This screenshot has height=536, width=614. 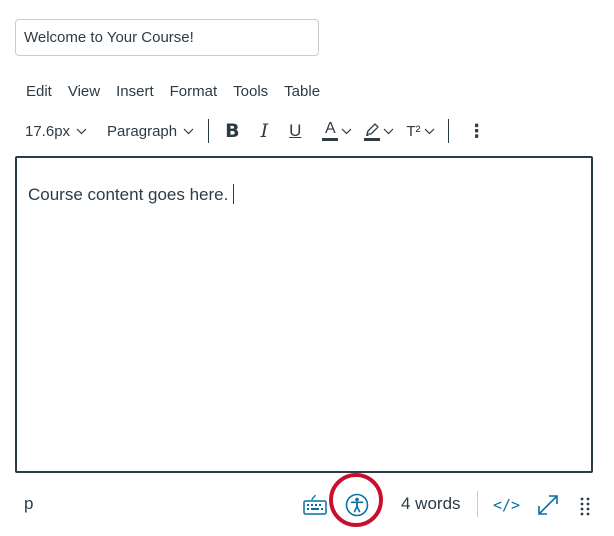 I want to click on underline-button: U, so click(x=295, y=131).